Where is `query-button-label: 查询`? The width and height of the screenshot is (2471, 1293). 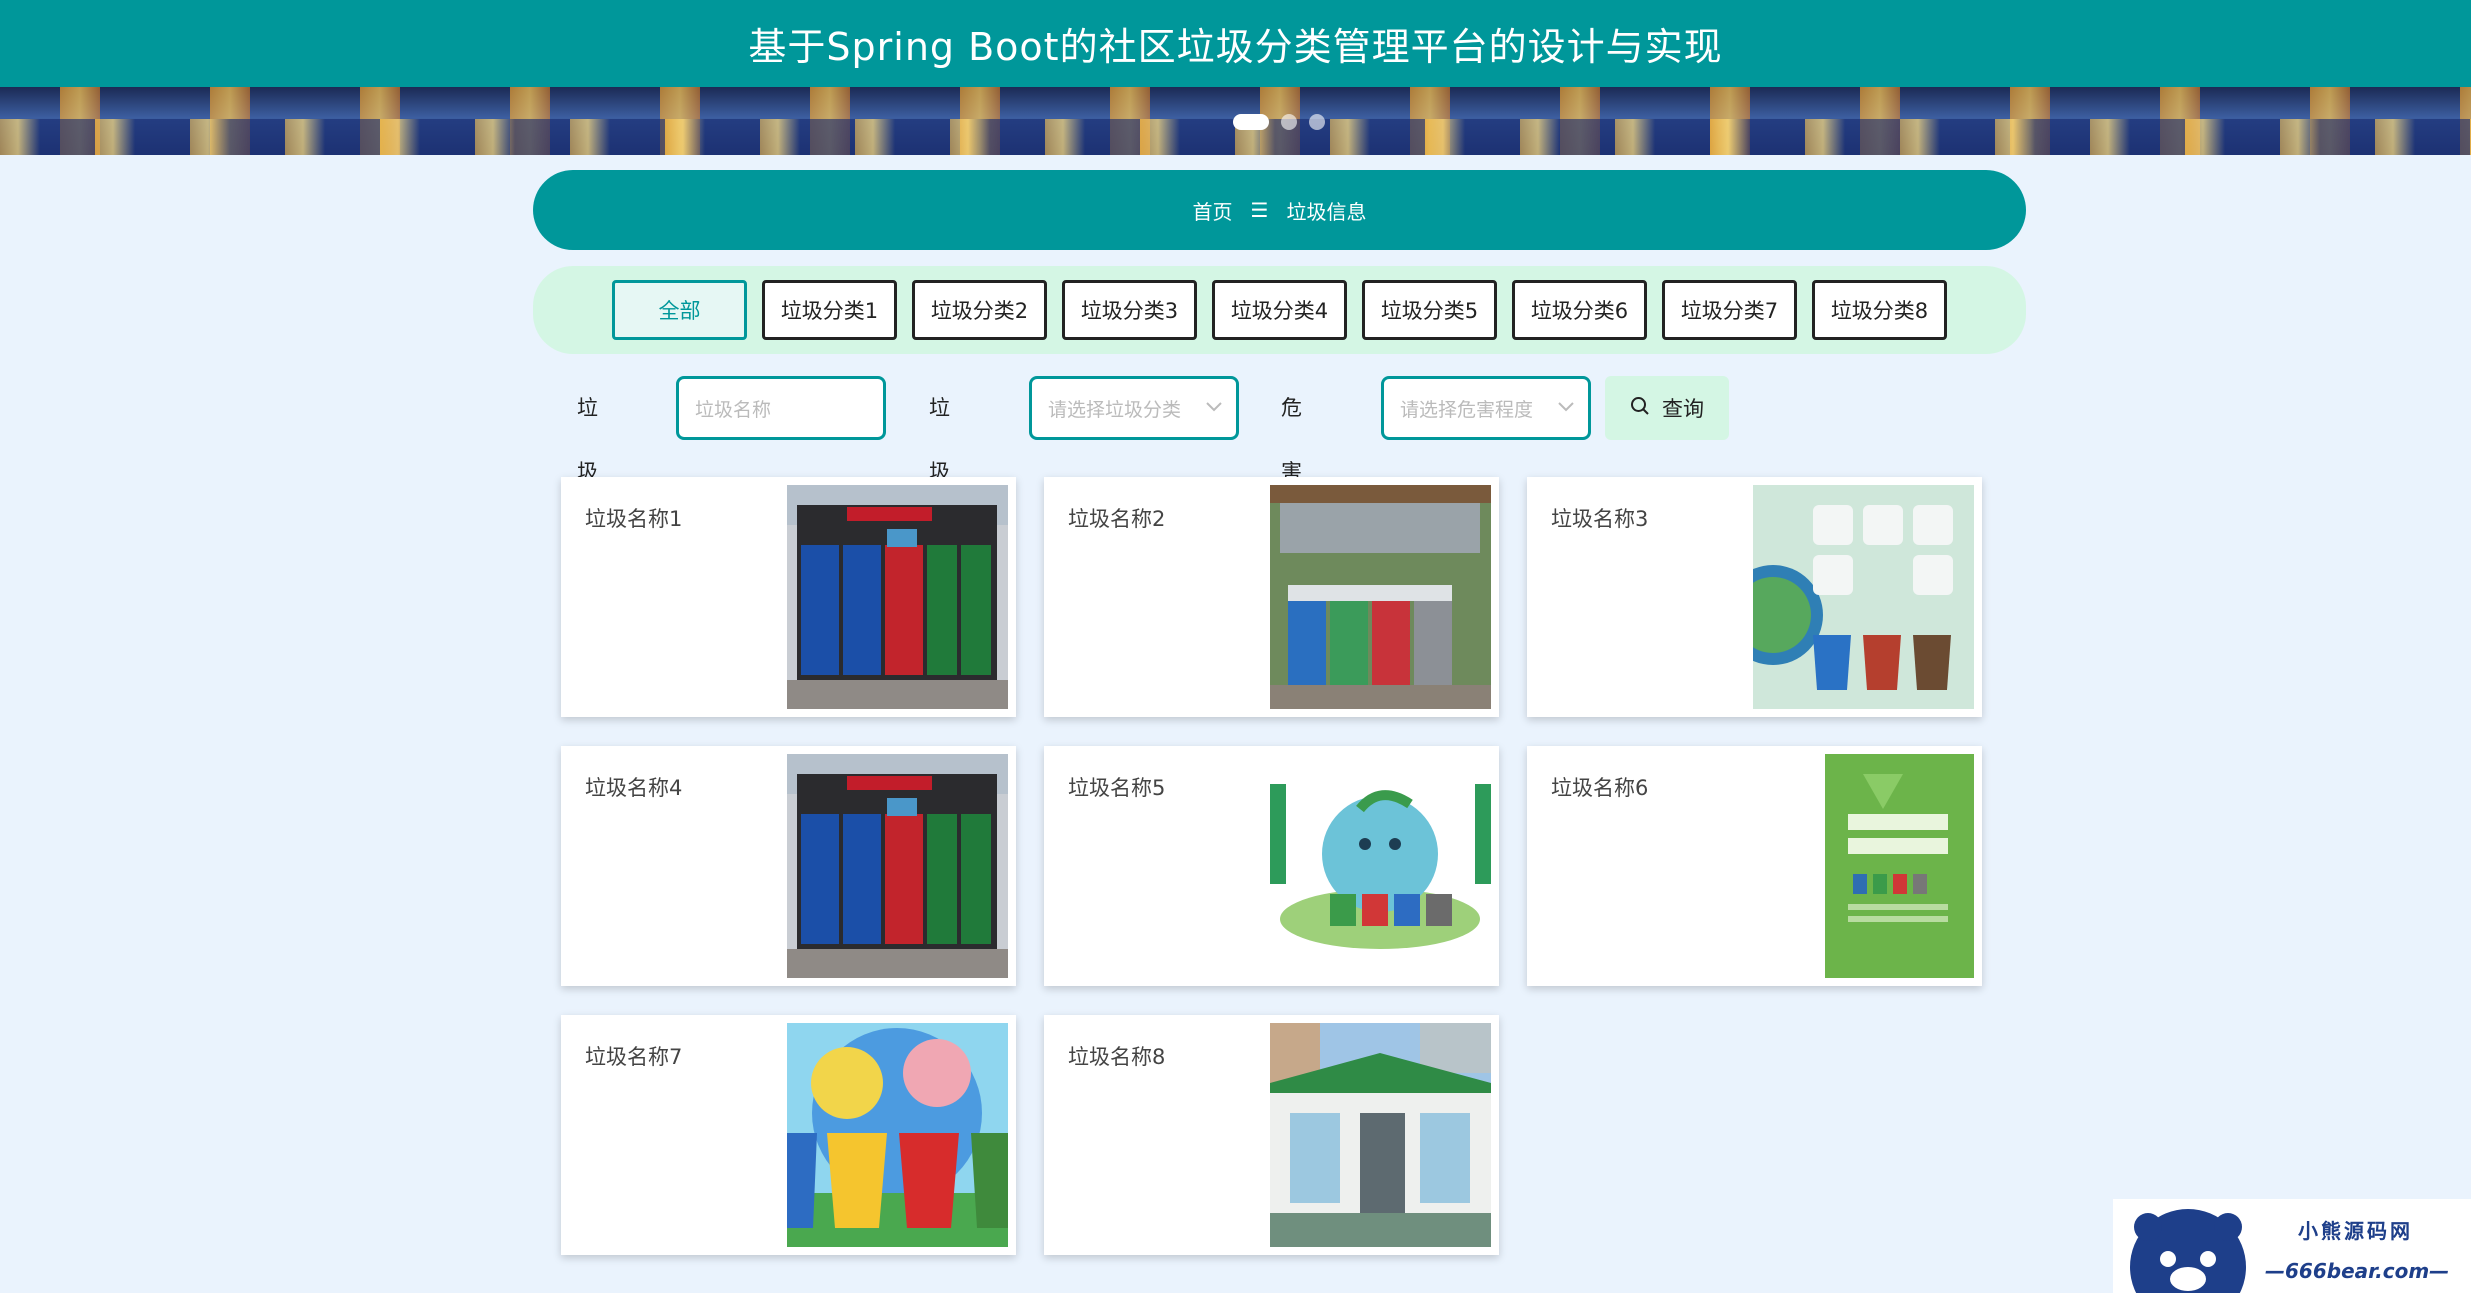
query-button-label: 查询 is located at coordinates (1683, 409).